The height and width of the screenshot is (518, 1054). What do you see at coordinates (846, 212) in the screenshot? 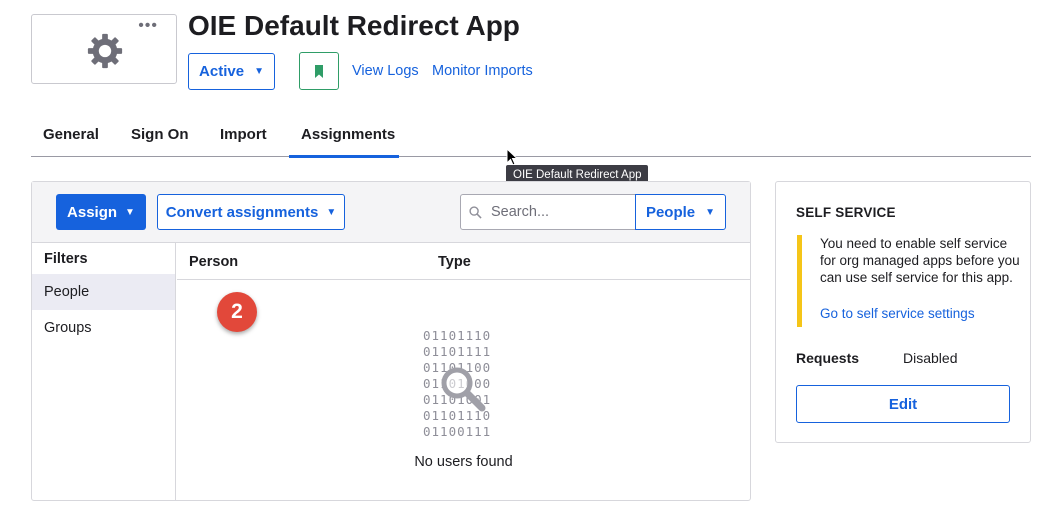
I see `self-service-title: SELF SERVICE` at bounding box center [846, 212].